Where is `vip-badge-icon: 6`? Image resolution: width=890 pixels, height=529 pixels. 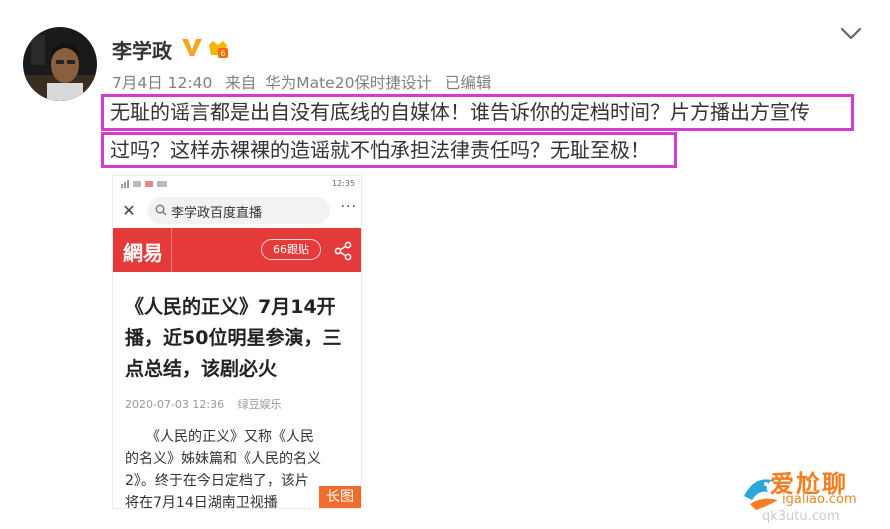
vip-badge-icon: 6 is located at coordinates (218, 48).